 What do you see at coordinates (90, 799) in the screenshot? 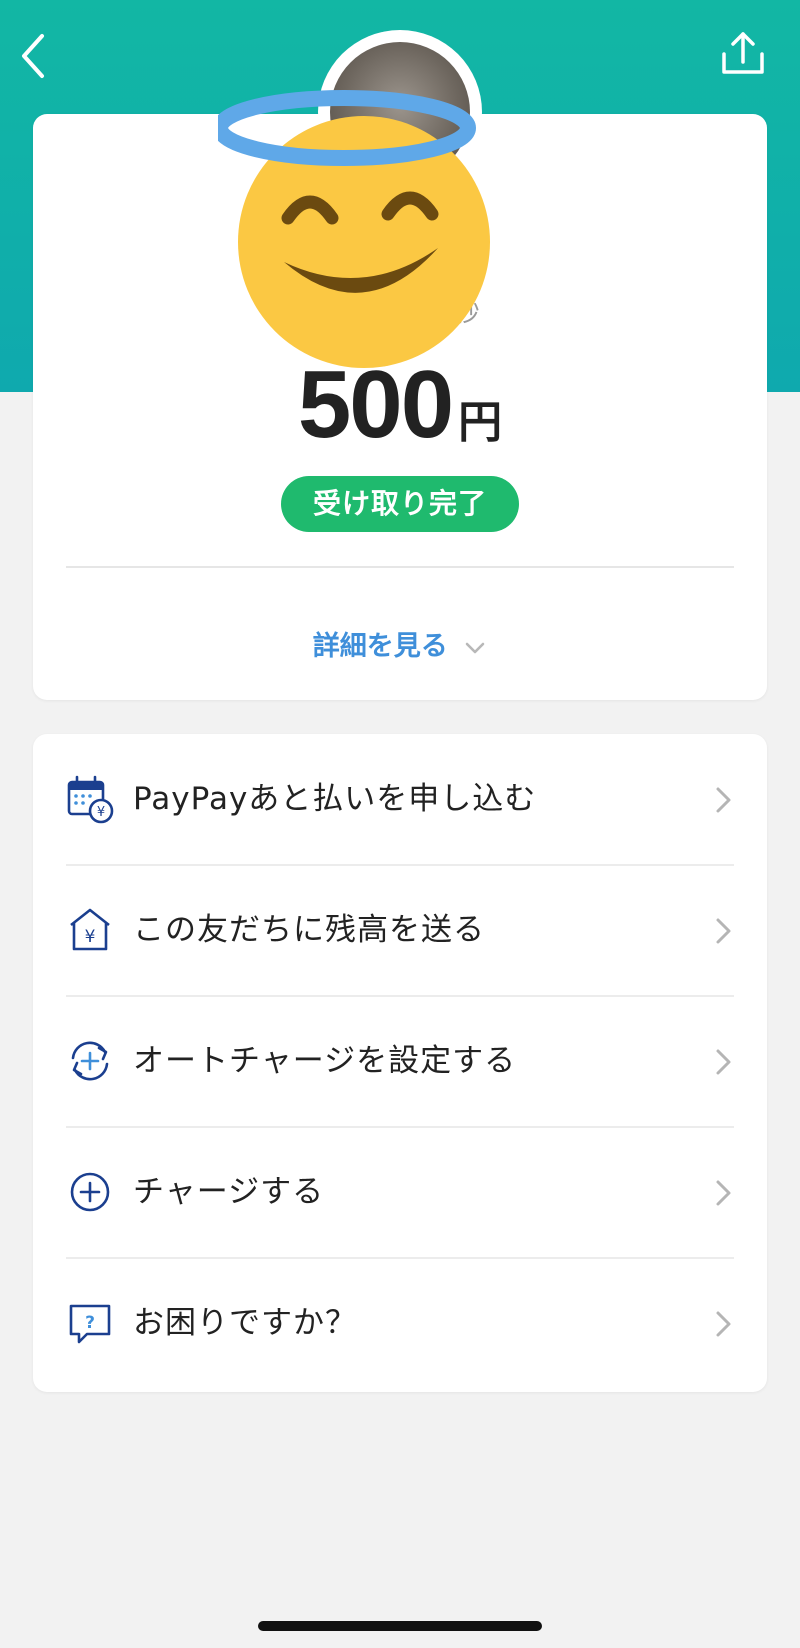
I see `calendar-yen-icon: ¥` at bounding box center [90, 799].